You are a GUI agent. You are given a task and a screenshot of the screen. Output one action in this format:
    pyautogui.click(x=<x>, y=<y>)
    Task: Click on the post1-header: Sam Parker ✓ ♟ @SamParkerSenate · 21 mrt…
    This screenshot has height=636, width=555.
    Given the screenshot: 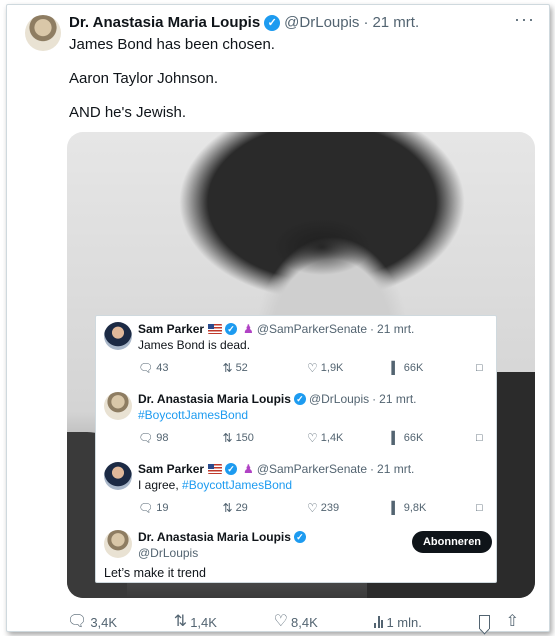 What is the action you would take?
    pyautogui.click(x=276, y=329)
    